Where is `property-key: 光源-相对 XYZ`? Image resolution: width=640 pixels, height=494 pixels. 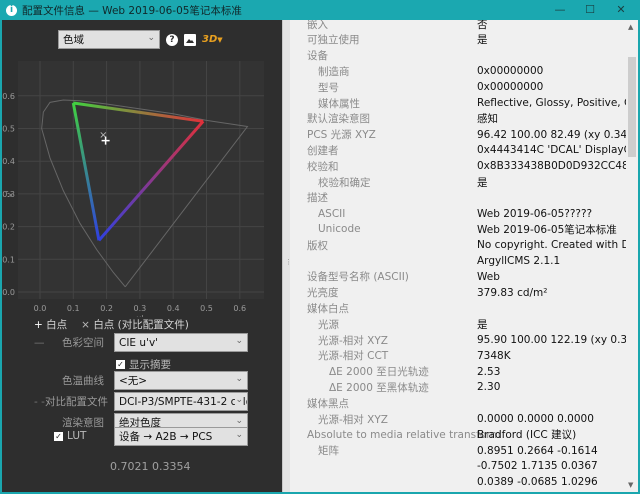 property-key: 光源-相对 XYZ is located at coordinates (353, 340).